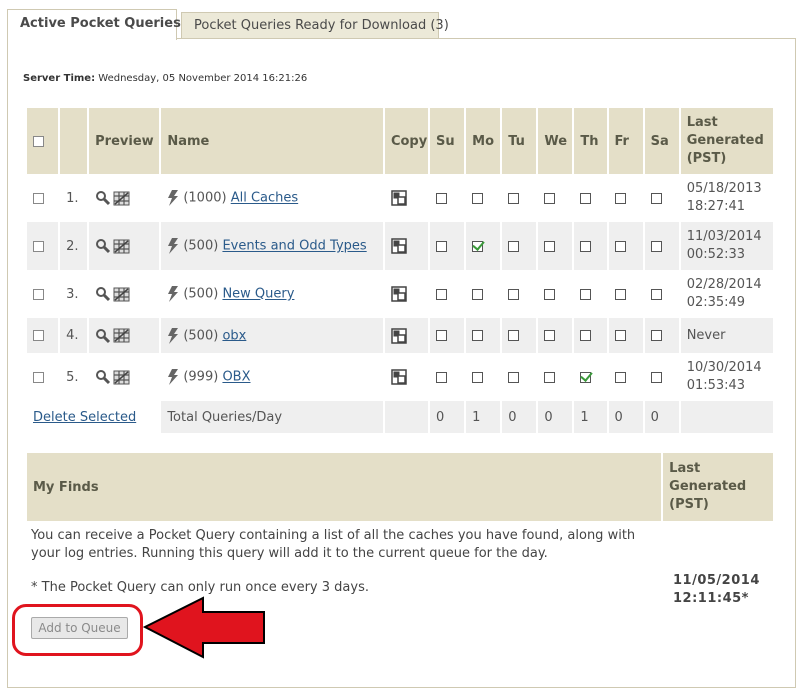 The height and width of the screenshot is (688, 808). I want to click on my-finds-time: 12:11:45*, so click(711, 598).